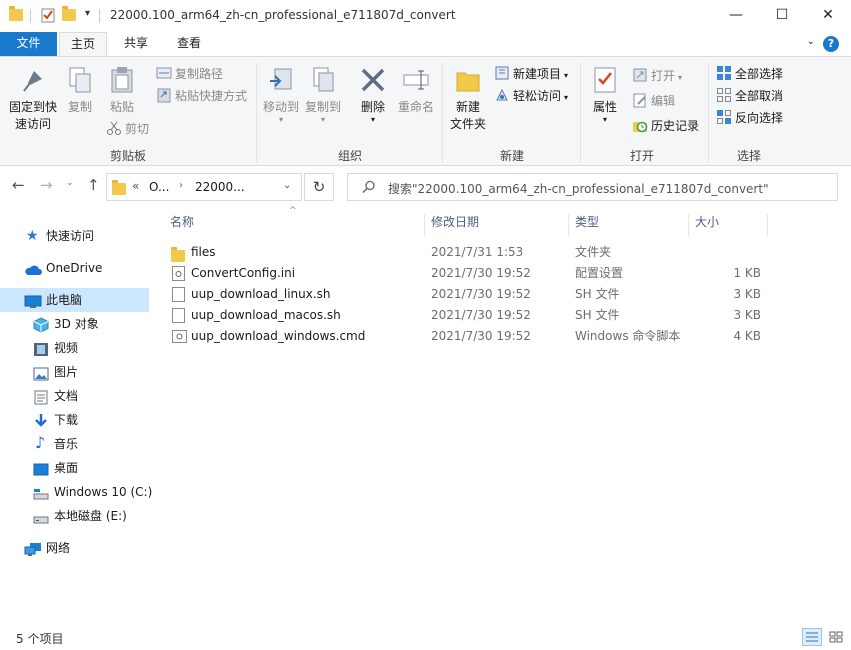 This screenshot has width=851, height=650. Describe the element at coordinates (477, 252) in the screenshot. I see `file-date: 2021/7/31 1:53` at that location.